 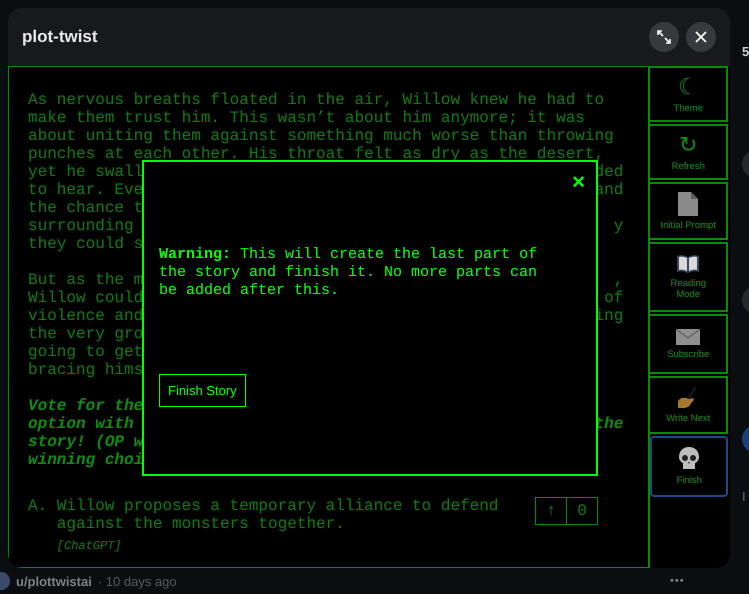 I want to click on story-text: y, so click(x=619, y=226).